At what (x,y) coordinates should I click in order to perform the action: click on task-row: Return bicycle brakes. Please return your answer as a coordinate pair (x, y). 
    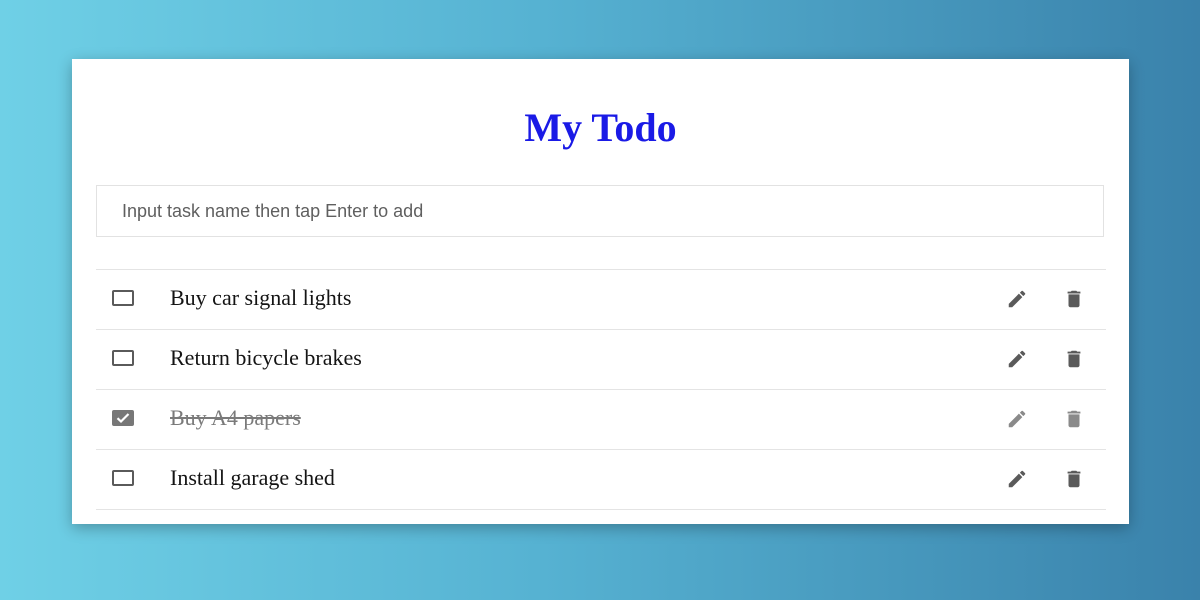
    Looking at the image, I should click on (601, 360).